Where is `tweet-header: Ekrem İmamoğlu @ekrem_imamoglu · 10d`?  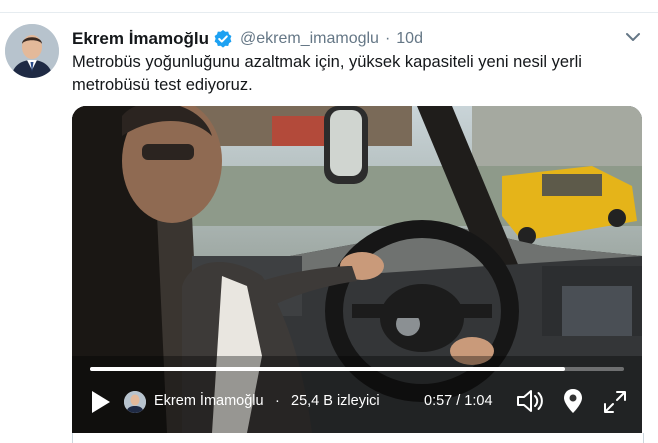
tweet-header: Ekrem İmamoğlu @ekrem_imamoglu · 10d is located at coordinates (247, 39).